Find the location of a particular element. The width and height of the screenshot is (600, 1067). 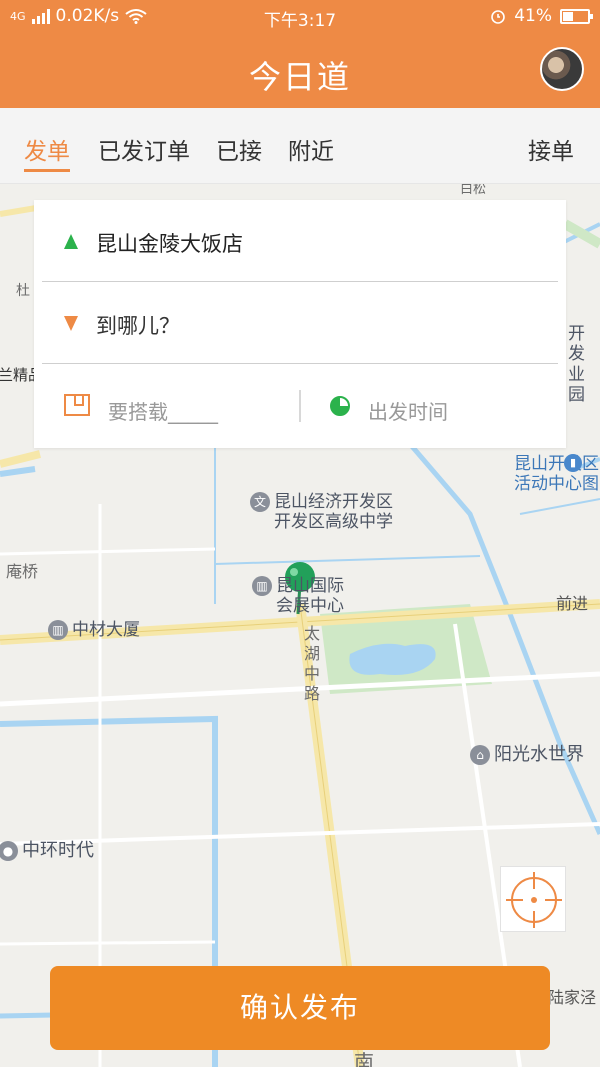

locate-button is located at coordinates (533, 899).